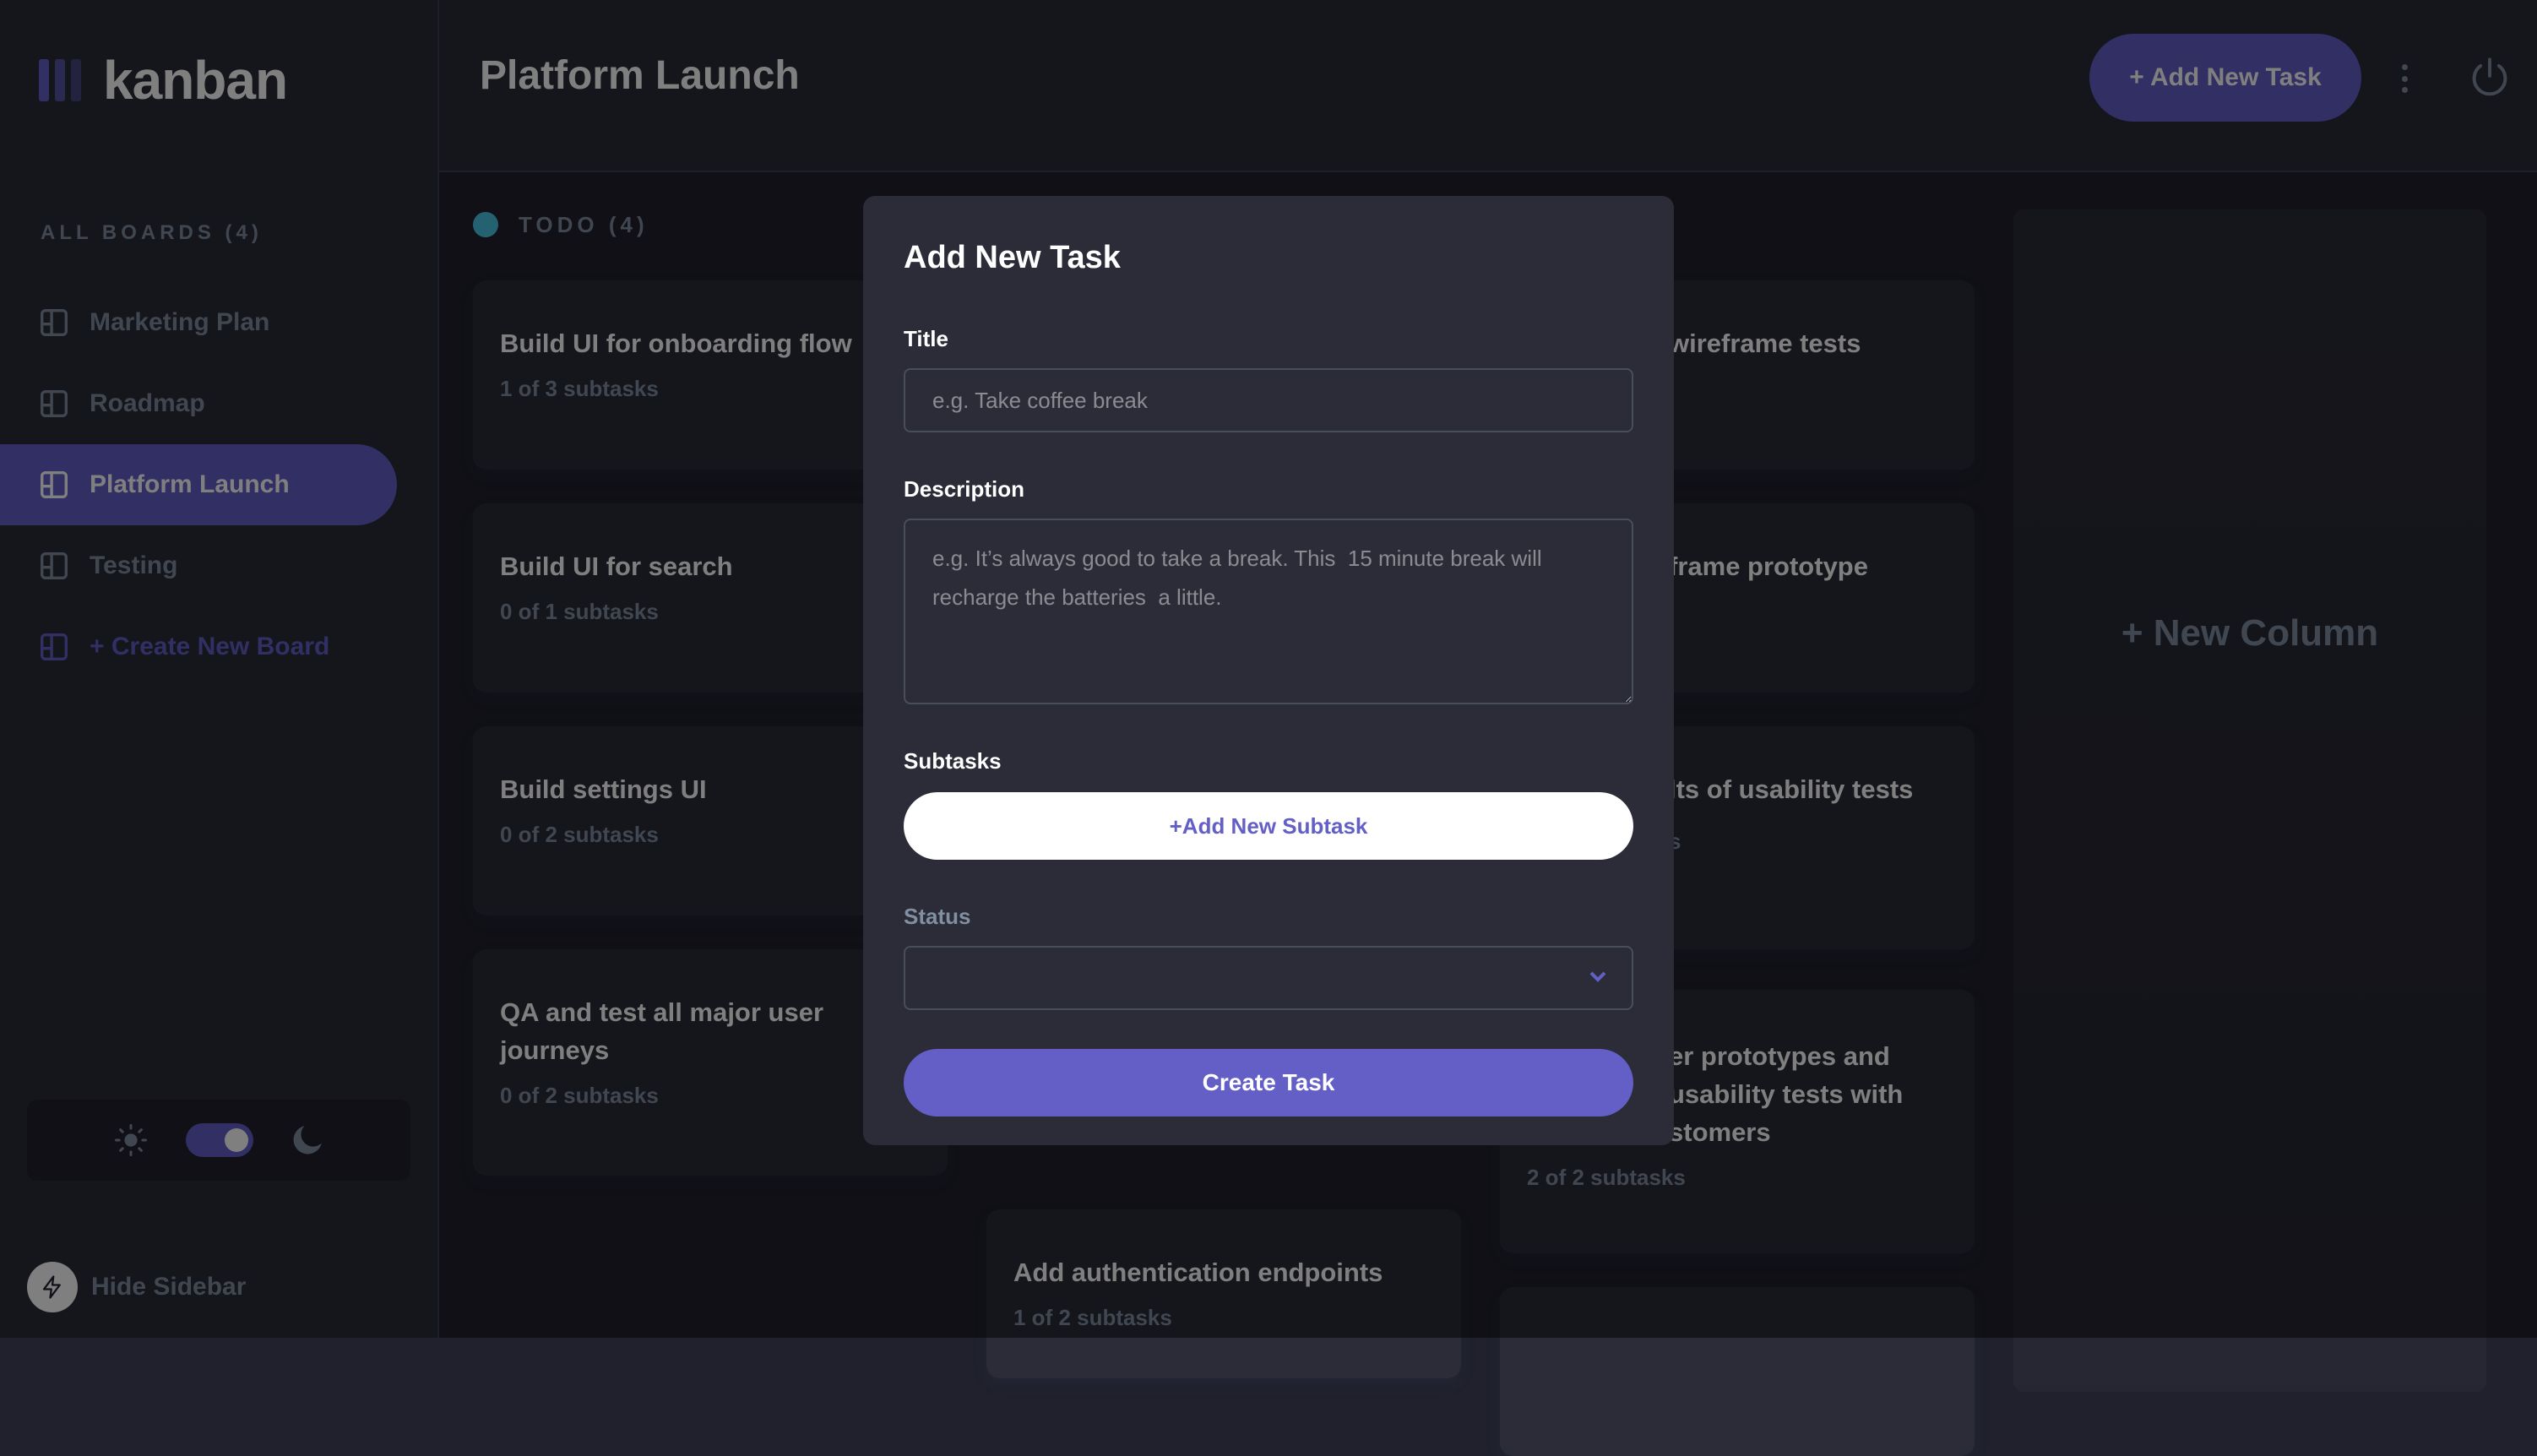 This screenshot has width=2537, height=1456. Describe the element at coordinates (926, 338) in the screenshot. I see `title-label: Title` at that location.